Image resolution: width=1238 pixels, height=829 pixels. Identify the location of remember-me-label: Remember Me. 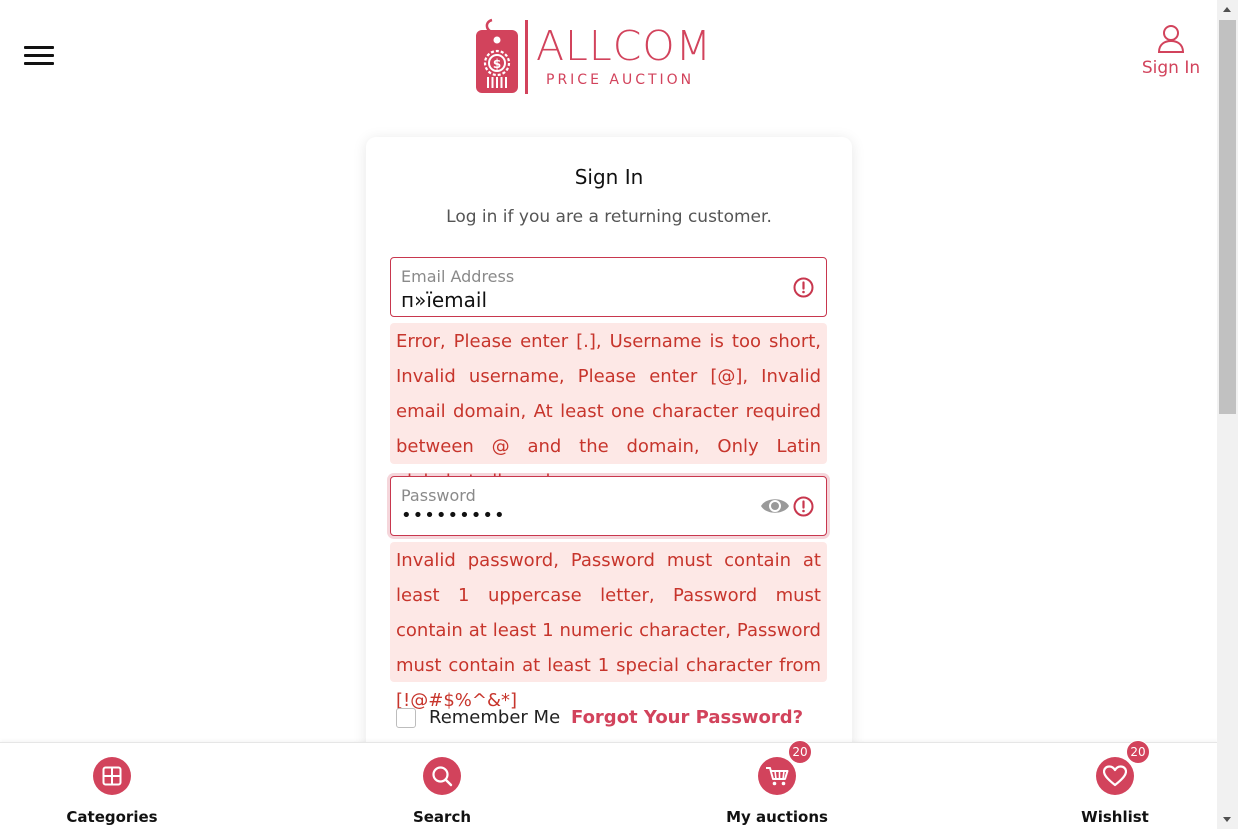
(494, 717).